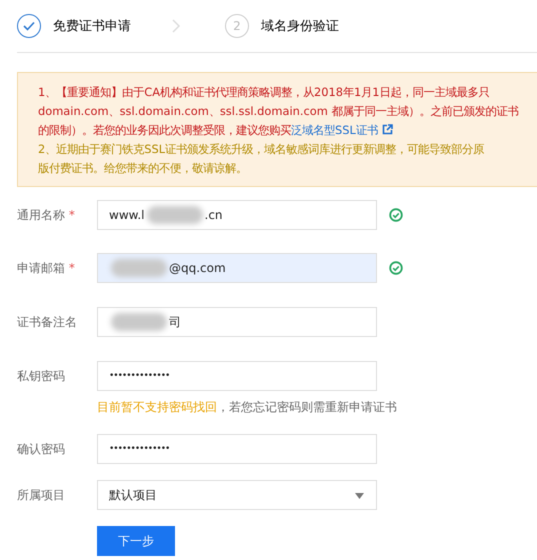  I want to click on chevron-icon, so click(176, 26).